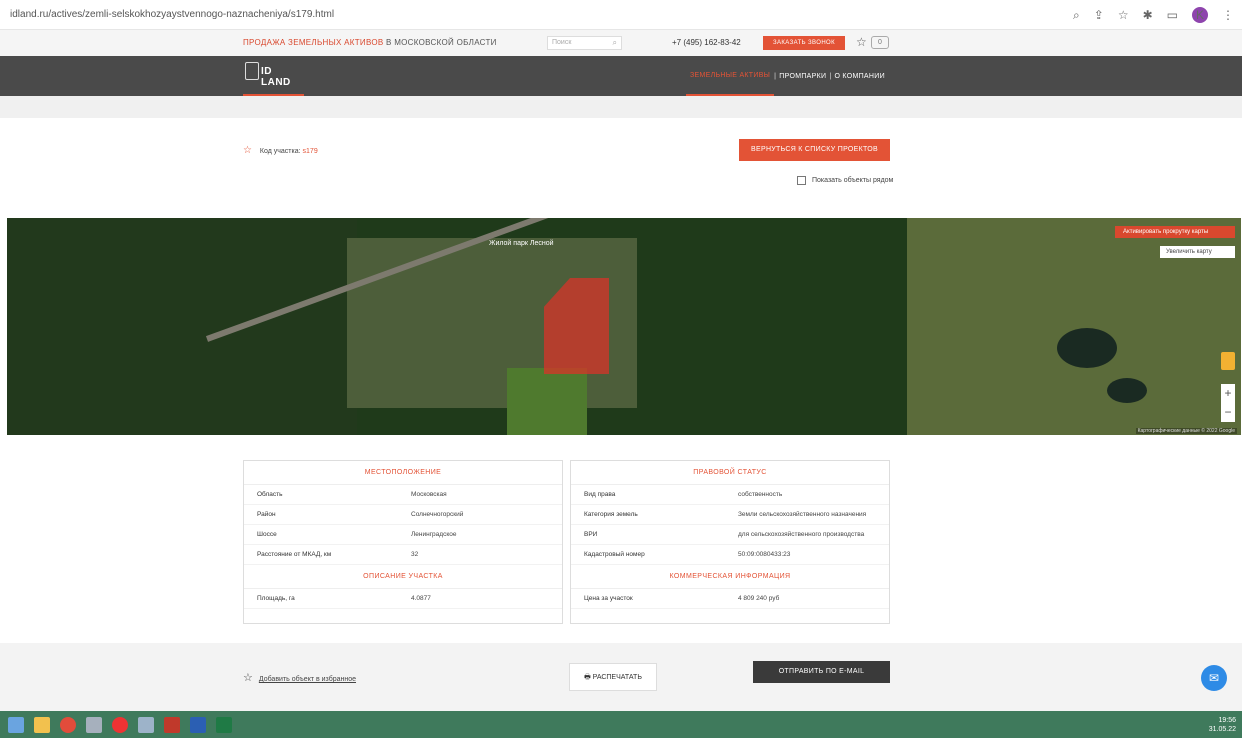 The height and width of the screenshot is (738, 1242). What do you see at coordinates (1222, 729) in the screenshot?
I see `clock-date: 31.05.22` at bounding box center [1222, 729].